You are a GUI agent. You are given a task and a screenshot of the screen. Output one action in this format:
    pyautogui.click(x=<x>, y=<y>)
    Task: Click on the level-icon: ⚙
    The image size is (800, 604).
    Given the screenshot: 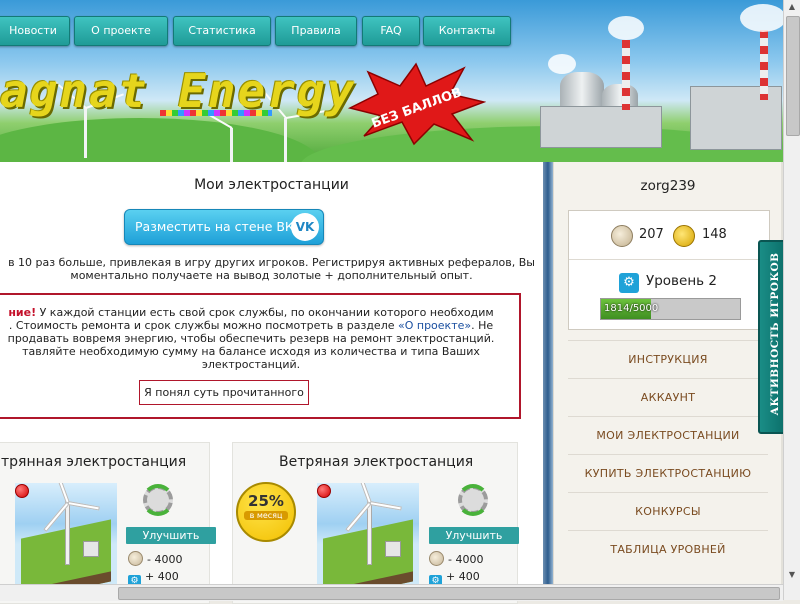 What is the action you would take?
    pyautogui.click(x=629, y=283)
    